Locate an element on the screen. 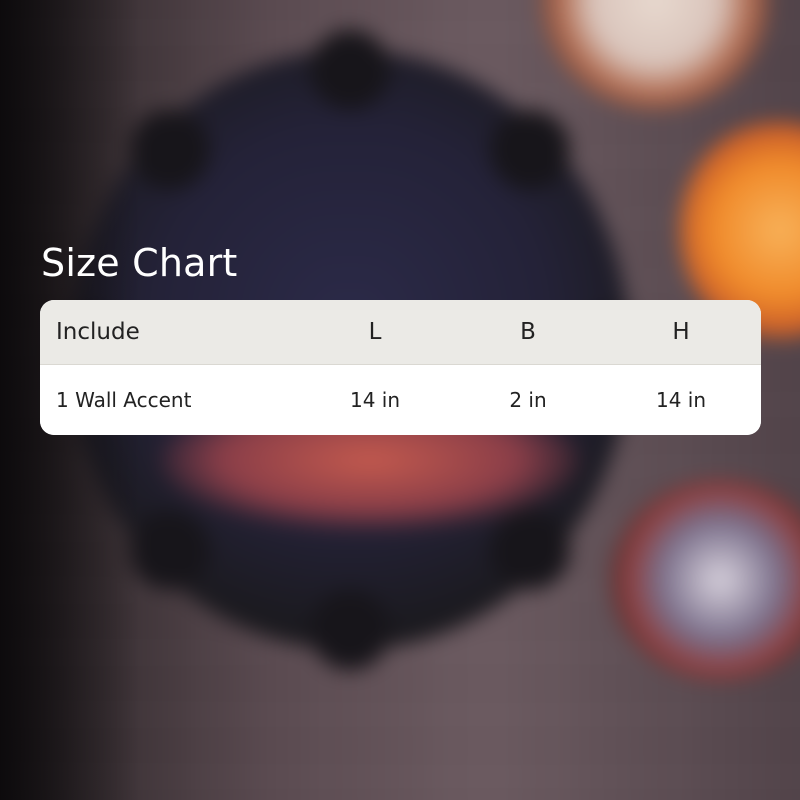 Image resolution: width=800 pixels, height=800 pixels. cell-include: 1 Wall Accent is located at coordinates (124, 400).